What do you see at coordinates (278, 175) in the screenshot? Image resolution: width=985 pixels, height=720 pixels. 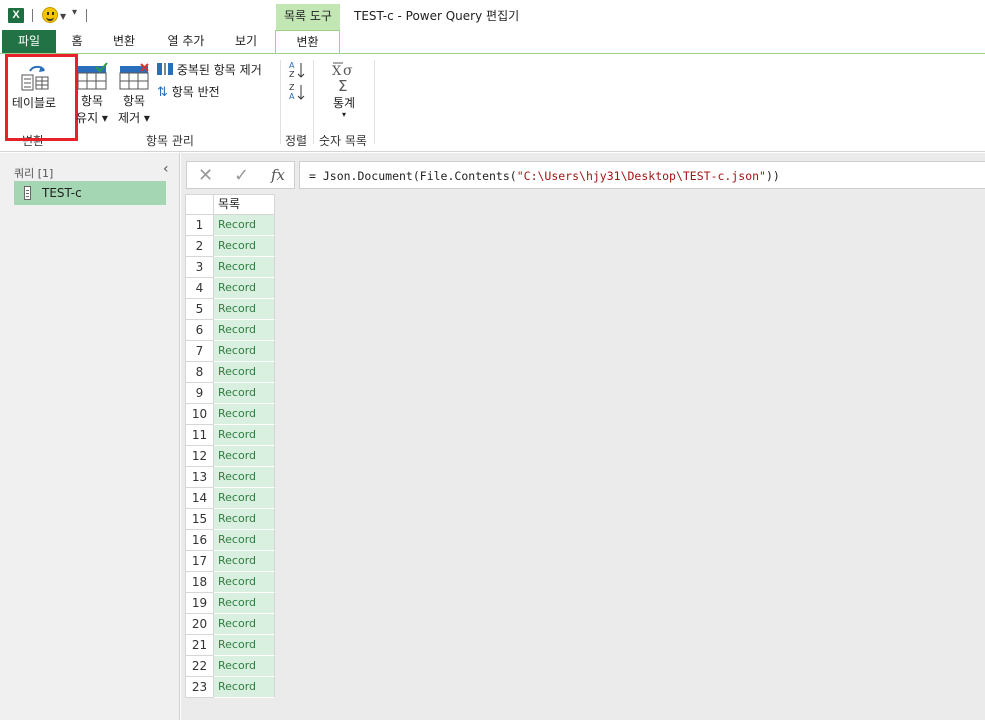 I see `fx-icon: fx` at bounding box center [278, 175].